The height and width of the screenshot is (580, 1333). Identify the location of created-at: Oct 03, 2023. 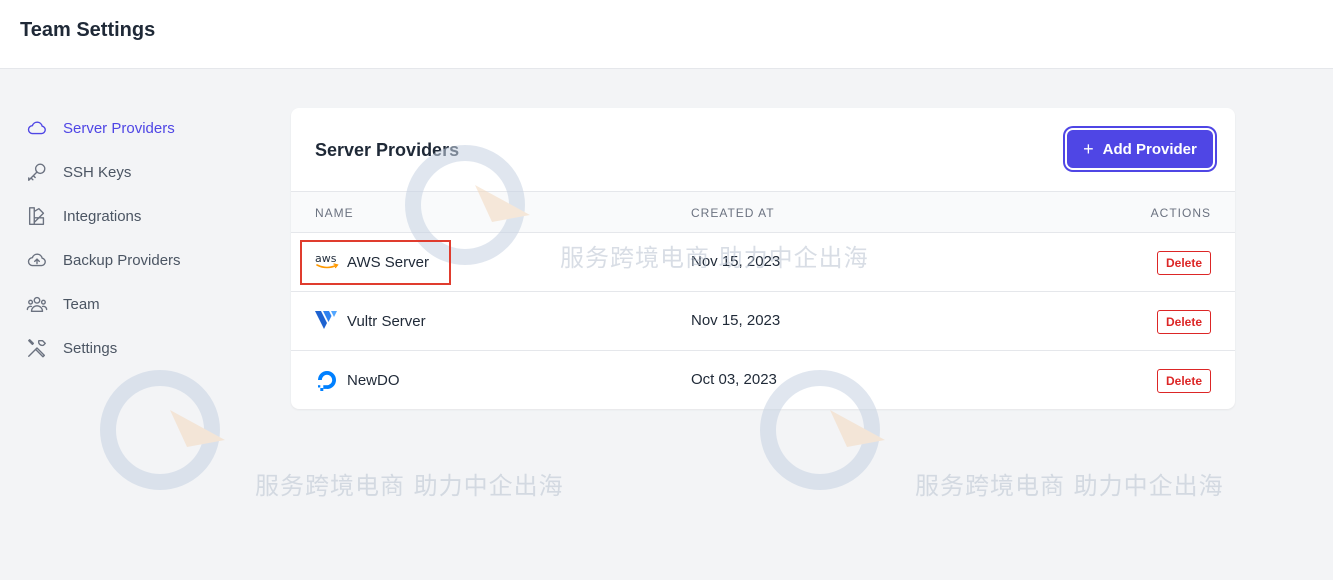
(734, 379).